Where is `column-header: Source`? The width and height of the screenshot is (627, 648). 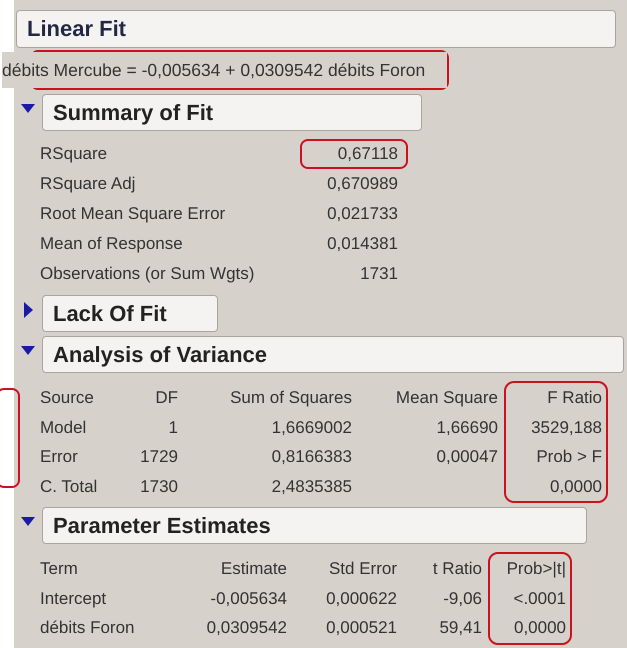 column-header: Source is located at coordinates (67, 398).